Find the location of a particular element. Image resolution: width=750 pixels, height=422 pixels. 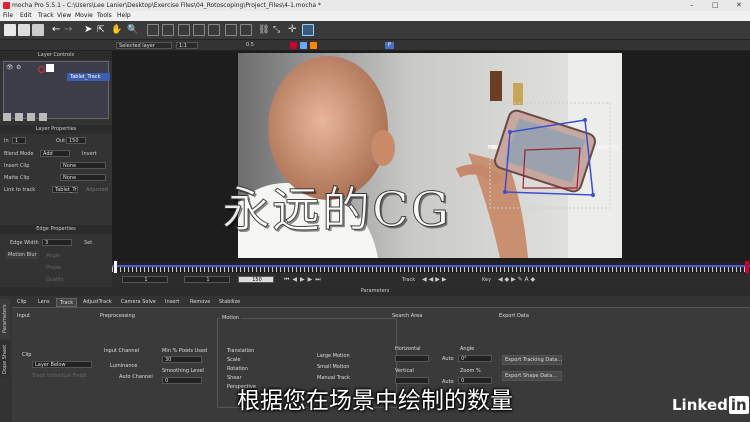

menu-view: View is located at coordinates (64, 16).